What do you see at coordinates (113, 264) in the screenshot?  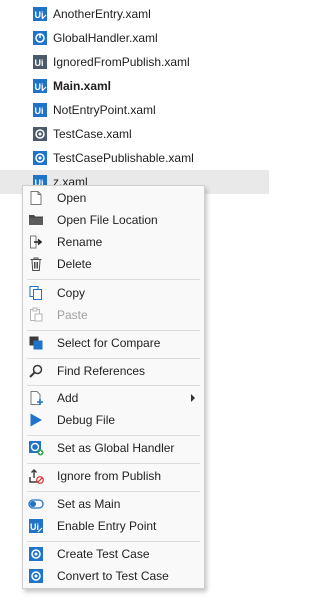 I see `menu-item-delete: Delete` at bounding box center [113, 264].